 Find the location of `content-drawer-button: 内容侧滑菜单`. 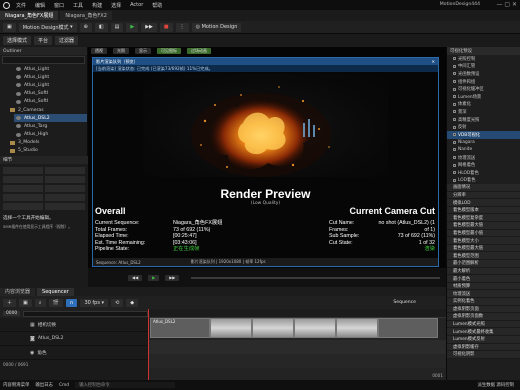

content-drawer-button: 内容侧滑菜单 is located at coordinates (16, 385).